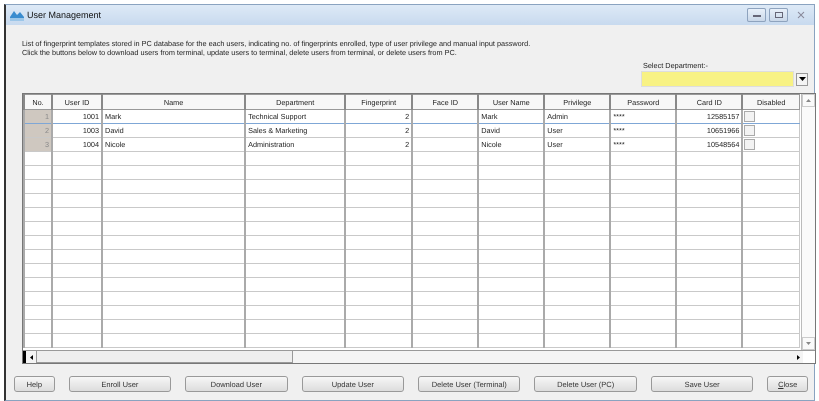  Describe the element at coordinates (808, 343) in the screenshot. I see `scroll-down-icon` at that location.